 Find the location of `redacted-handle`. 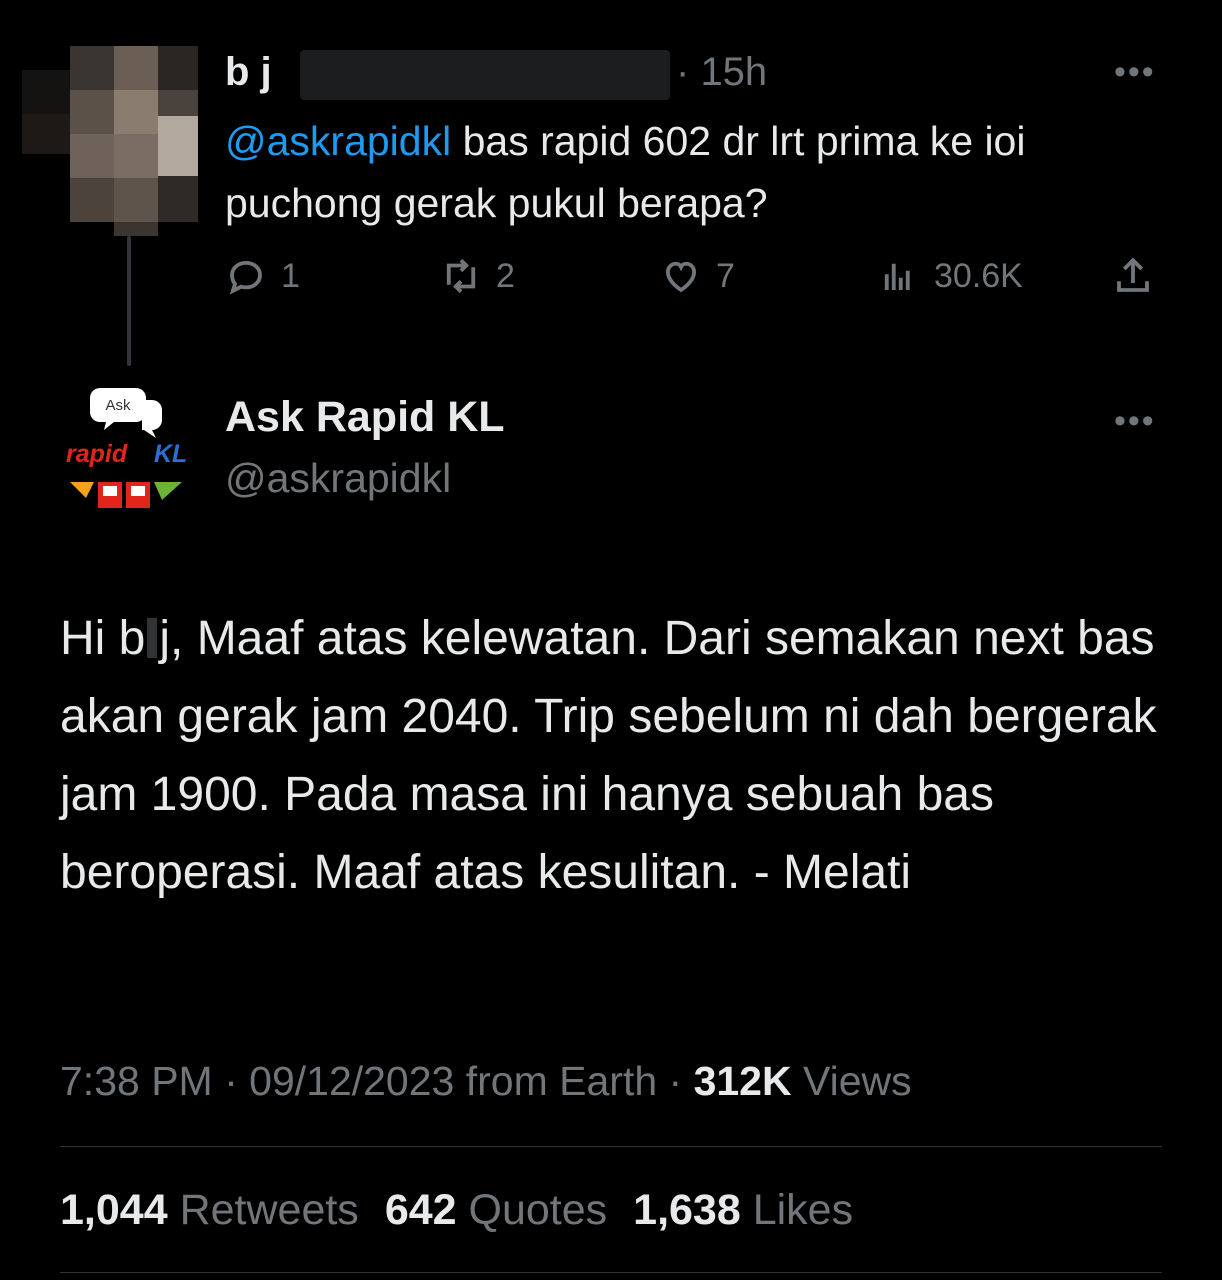

redacted-handle is located at coordinates (485, 75).